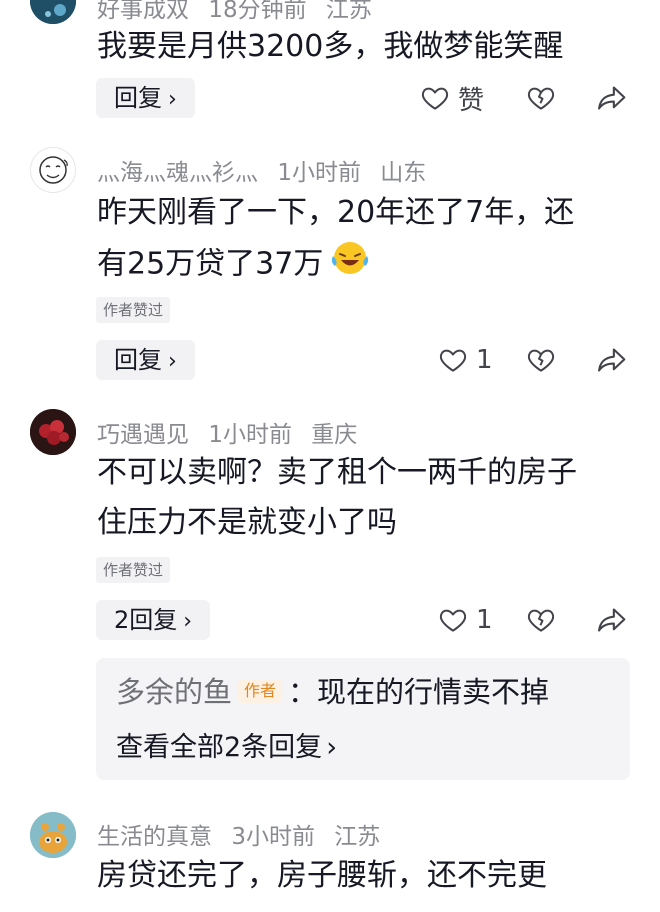 The image size is (660, 912). What do you see at coordinates (334, 435) in the screenshot?
I see `comment-location: 重庆` at bounding box center [334, 435].